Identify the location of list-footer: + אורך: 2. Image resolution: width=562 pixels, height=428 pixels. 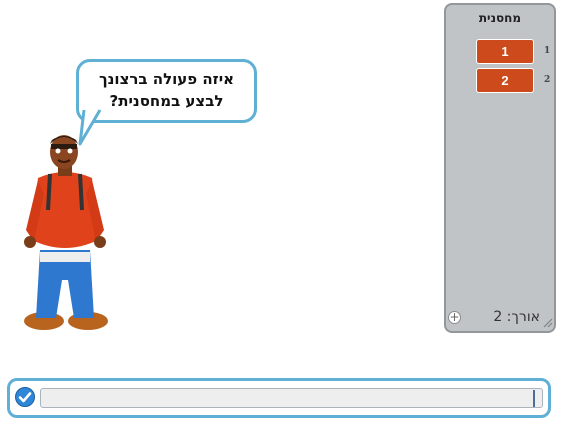
(500, 318).